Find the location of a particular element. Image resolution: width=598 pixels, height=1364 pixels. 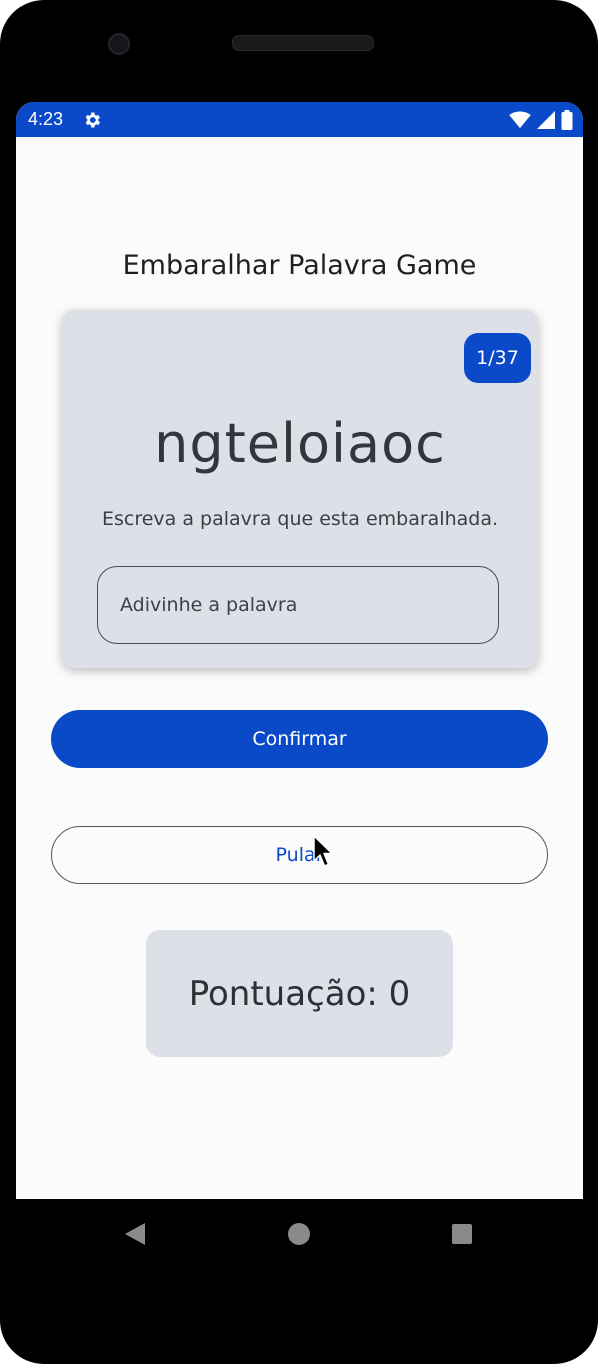

status-icons is located at coordinates (541, 120).